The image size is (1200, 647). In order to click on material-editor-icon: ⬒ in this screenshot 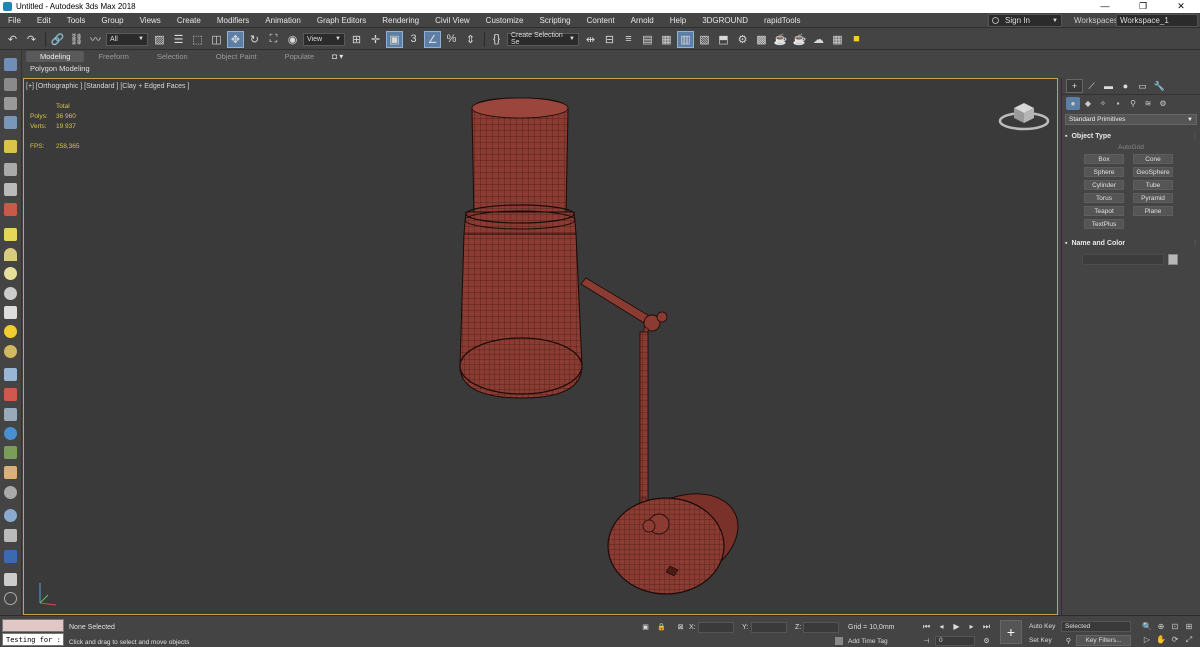, I will do `click(723, 39)`.